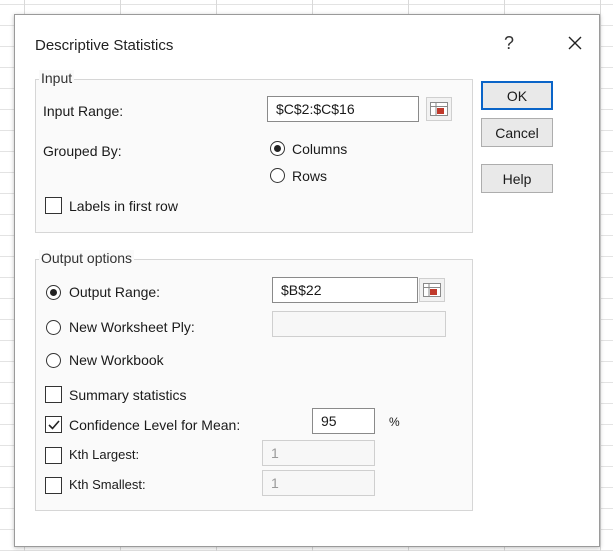  I want to click on new-worksheet-ply-radio, so click(53, 327).